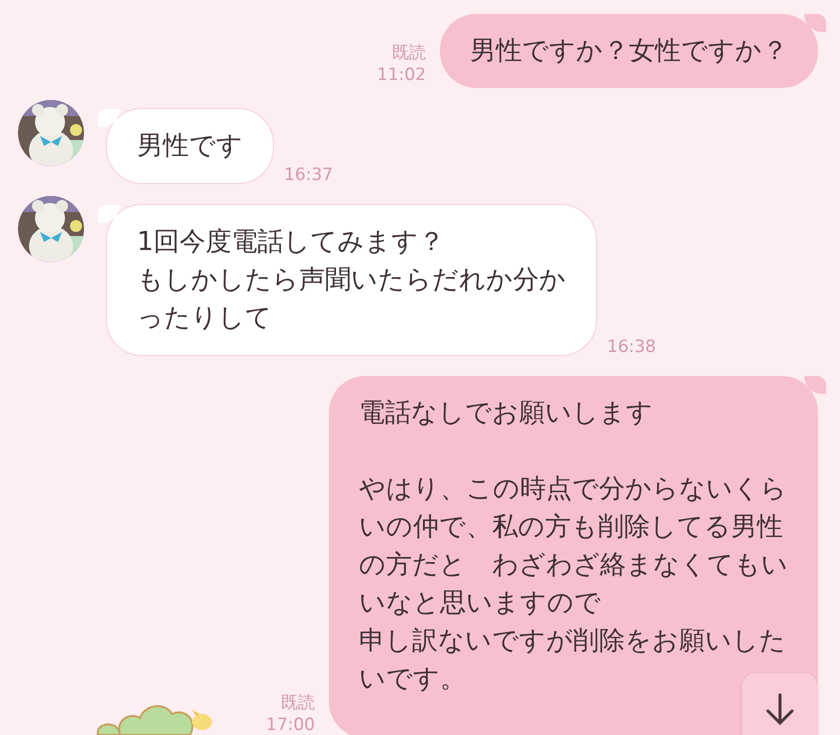  What do you see at coordinates (190, 146) in the screenshot?
I see `message-text: 男性です` at bounding box center [190, 146].